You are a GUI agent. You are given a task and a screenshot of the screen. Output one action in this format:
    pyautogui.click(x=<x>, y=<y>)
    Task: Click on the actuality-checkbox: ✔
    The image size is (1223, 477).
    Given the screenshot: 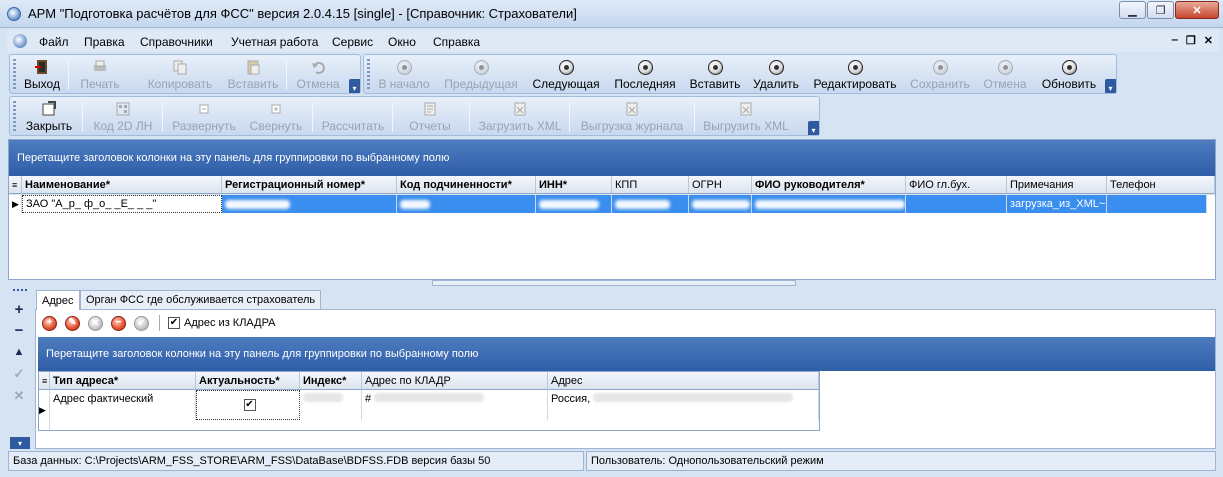 What is the action you would take?
    pyautogui.click(x=249, y=405)
    